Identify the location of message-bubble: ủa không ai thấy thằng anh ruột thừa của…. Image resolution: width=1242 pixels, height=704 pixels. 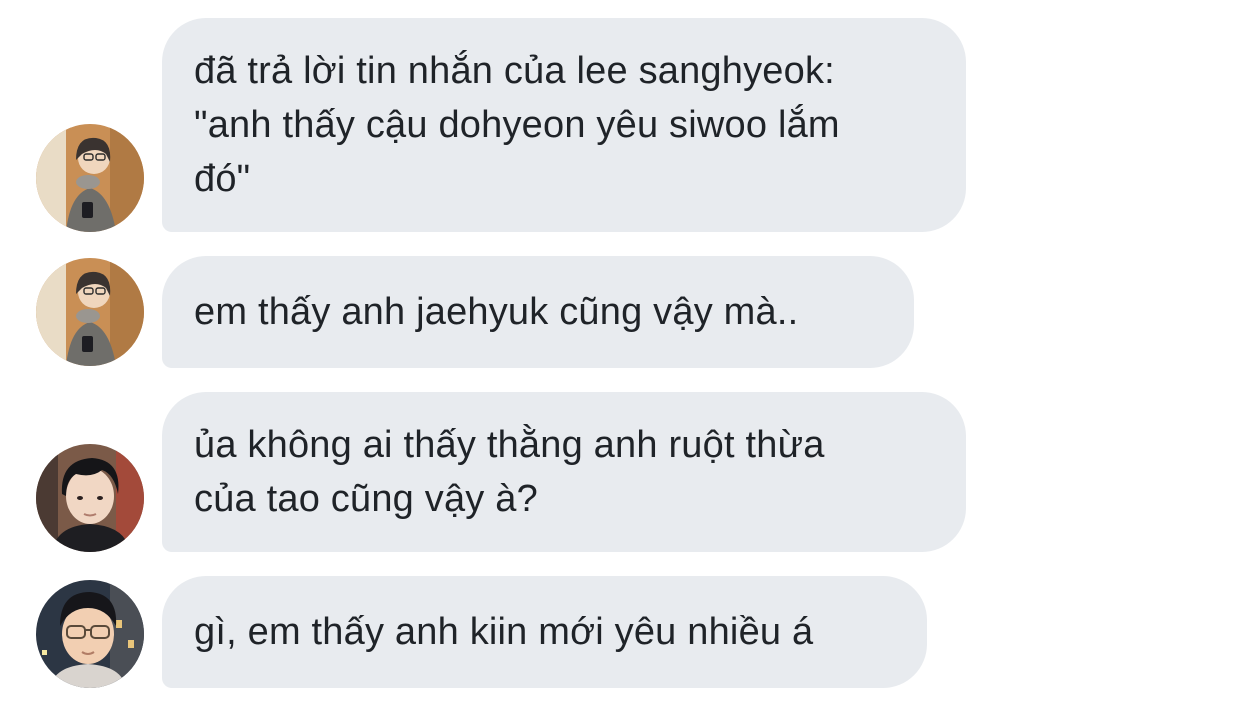
(564, 472).